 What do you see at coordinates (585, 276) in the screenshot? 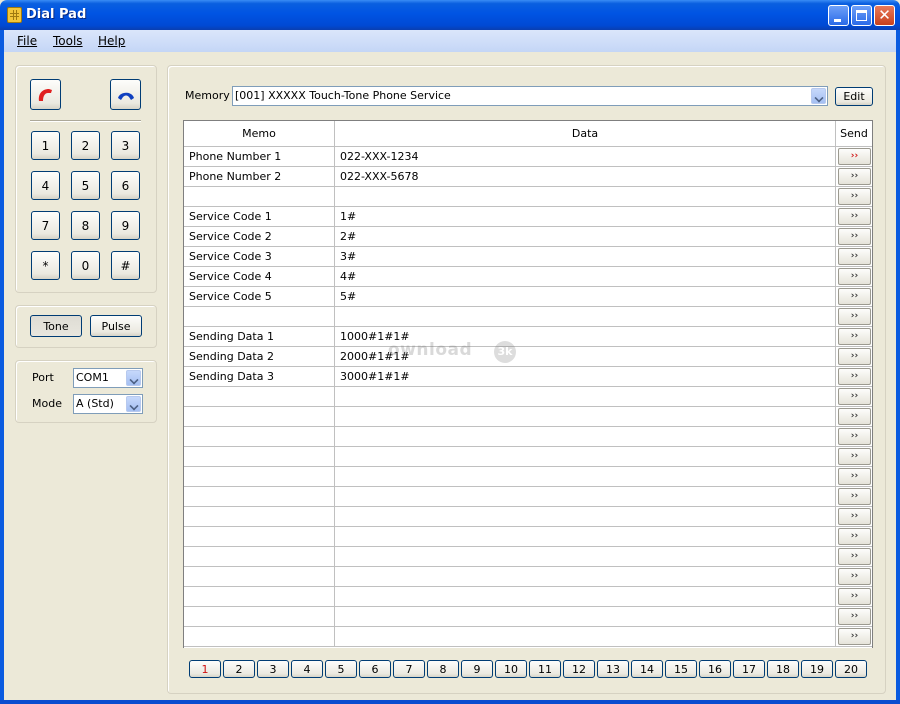
I see `data-cell: 4#` at bounding box center [585, 276].